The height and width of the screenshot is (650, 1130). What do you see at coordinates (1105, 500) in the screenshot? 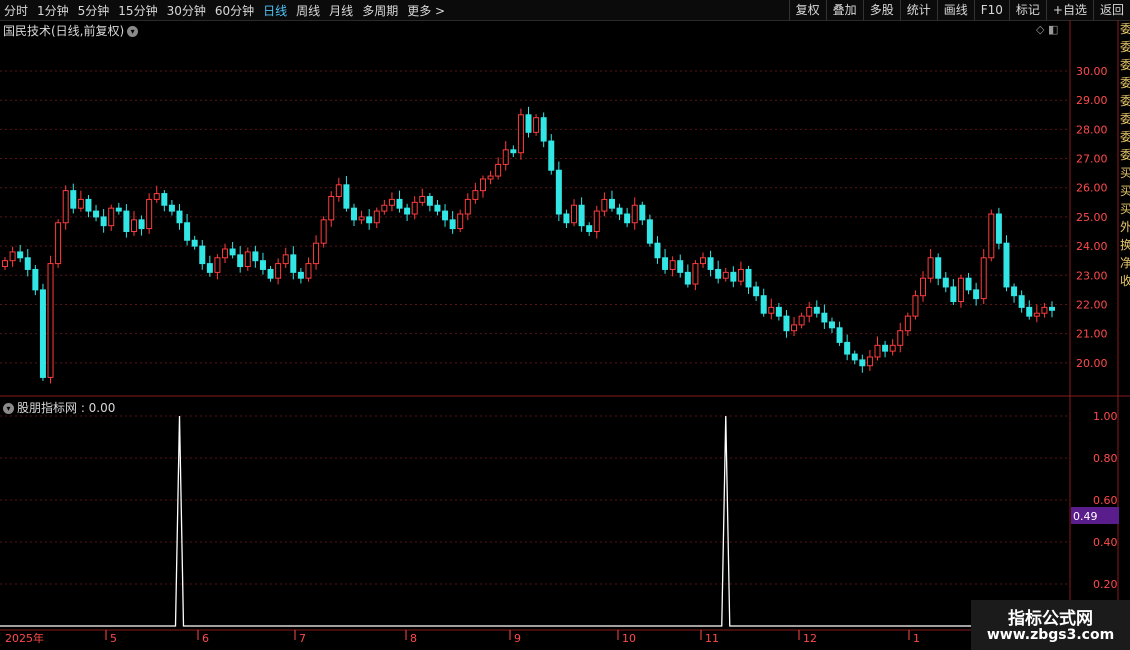
I see `indicator-tick-label: 0.60` at bounding box center [1105, 500].